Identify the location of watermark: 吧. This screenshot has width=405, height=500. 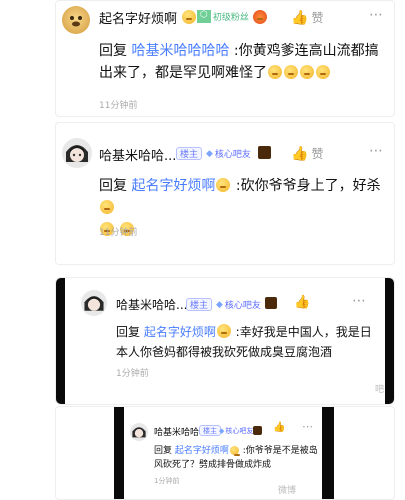
(379, 390).